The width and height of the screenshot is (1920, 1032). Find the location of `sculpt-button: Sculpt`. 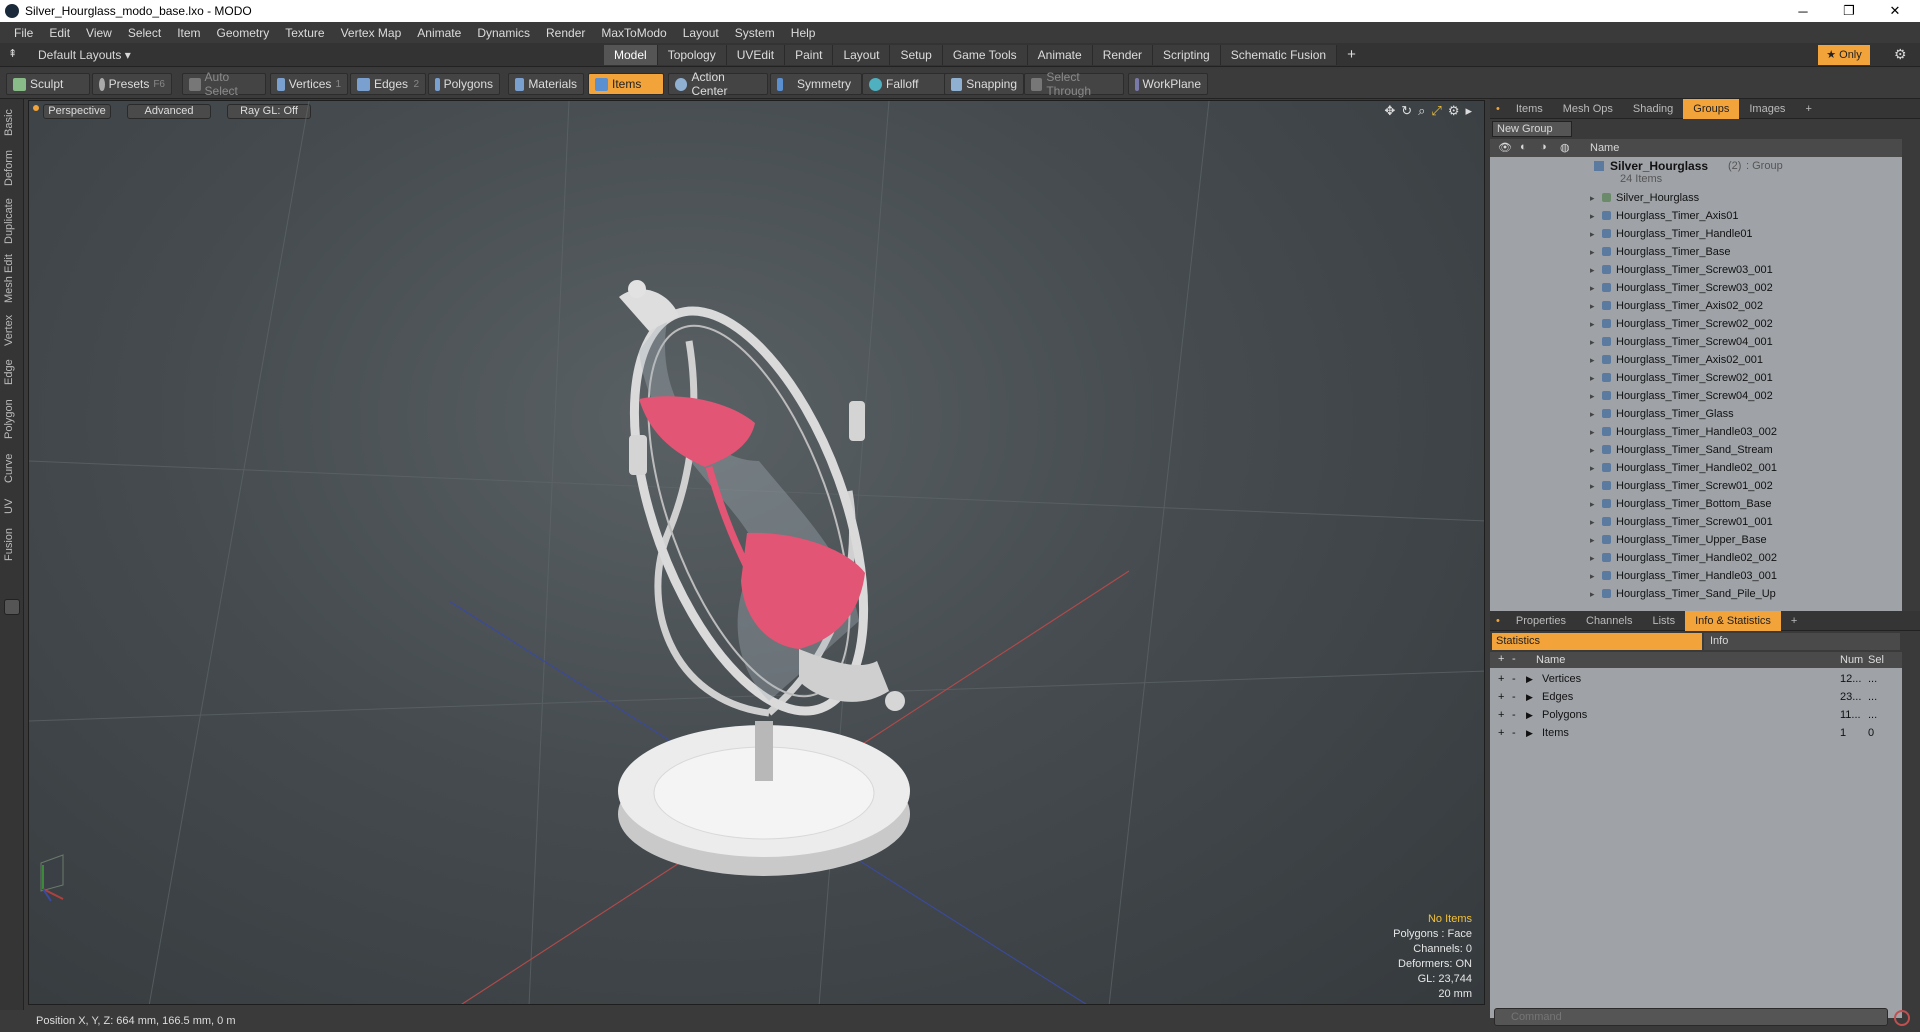

sculpt-button: Sculpt is located at coordinates (48, 84).